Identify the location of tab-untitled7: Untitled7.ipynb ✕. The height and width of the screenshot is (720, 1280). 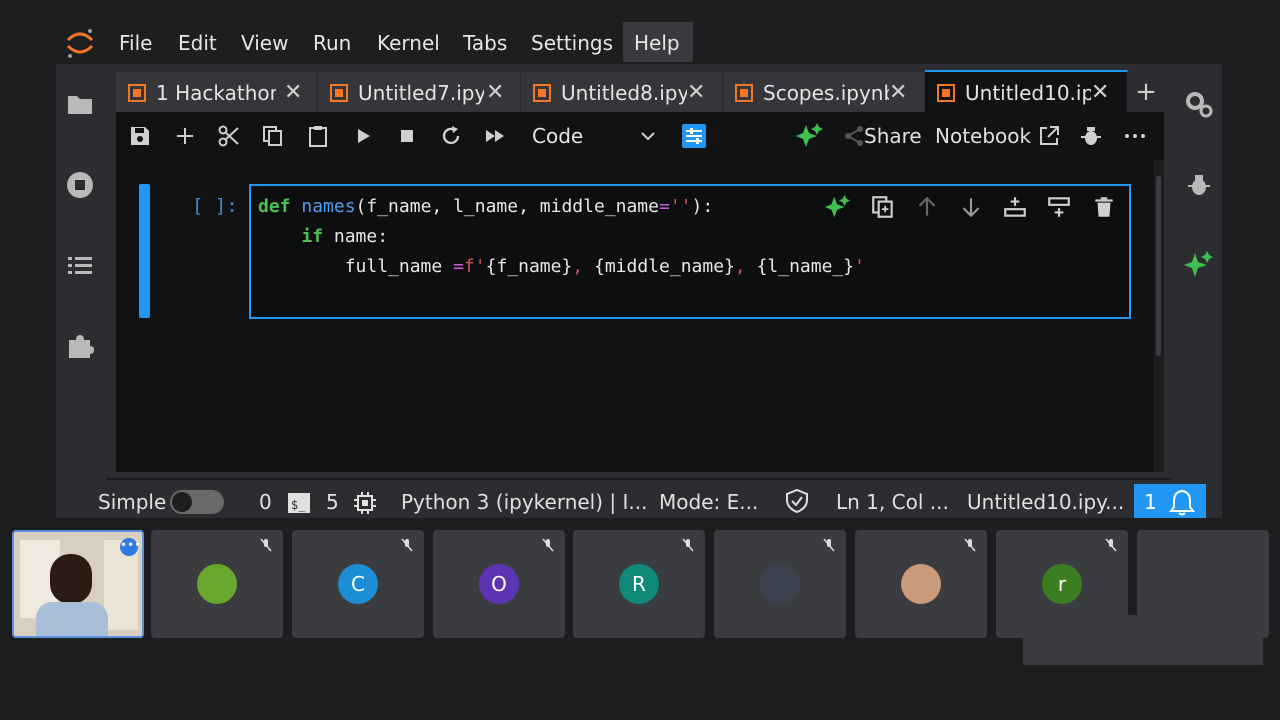
(419, 92).